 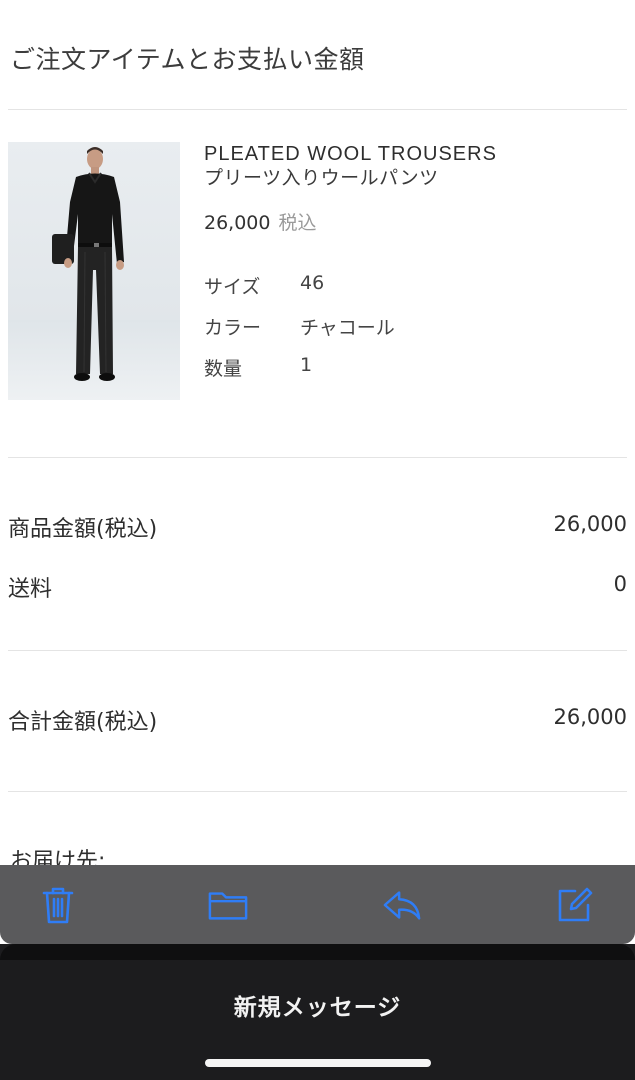 What do you see at coordinates (590, 717) in the screenshot?
I see `total-value: 26,000` at bounding box center [590, 717].